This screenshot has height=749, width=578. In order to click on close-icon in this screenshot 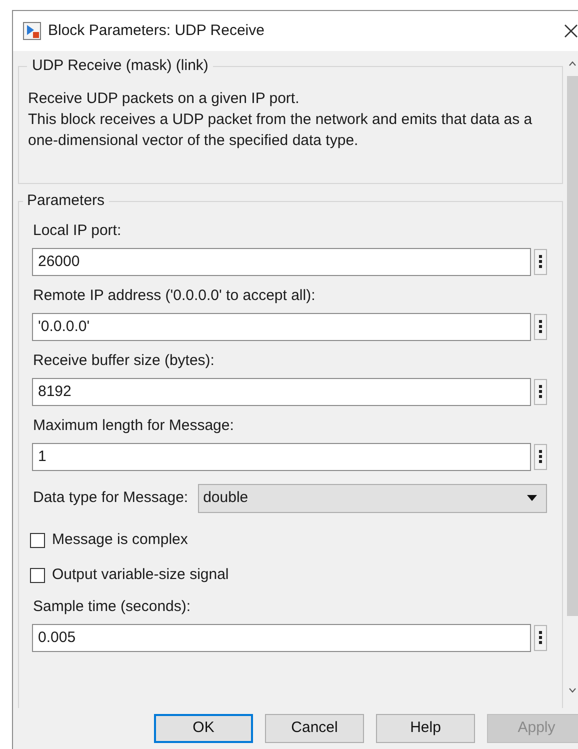, I will do `click(571, 31)`.